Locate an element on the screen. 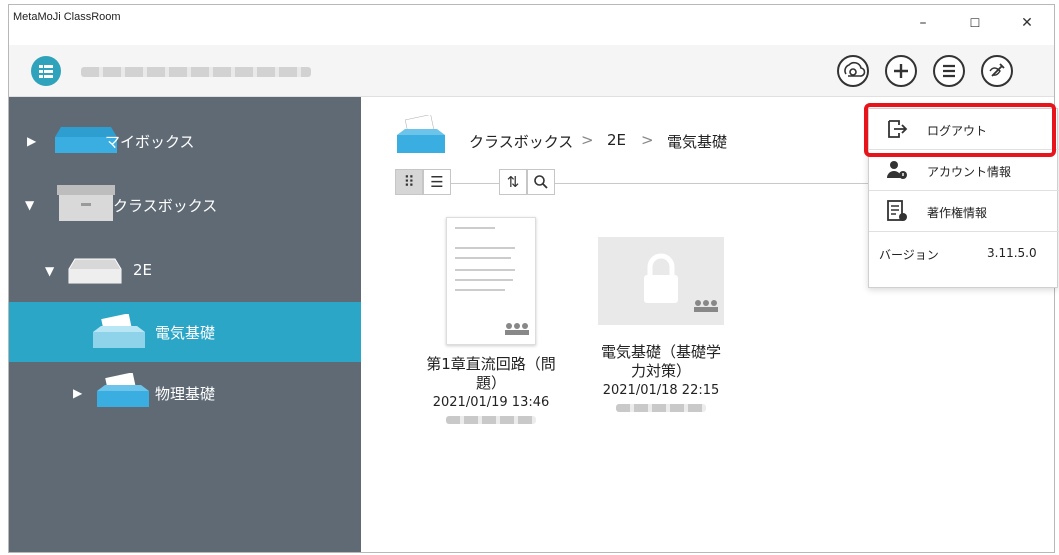 This screenshot has height=555, width=1059. account-icon is located at coordinates (897, 170).